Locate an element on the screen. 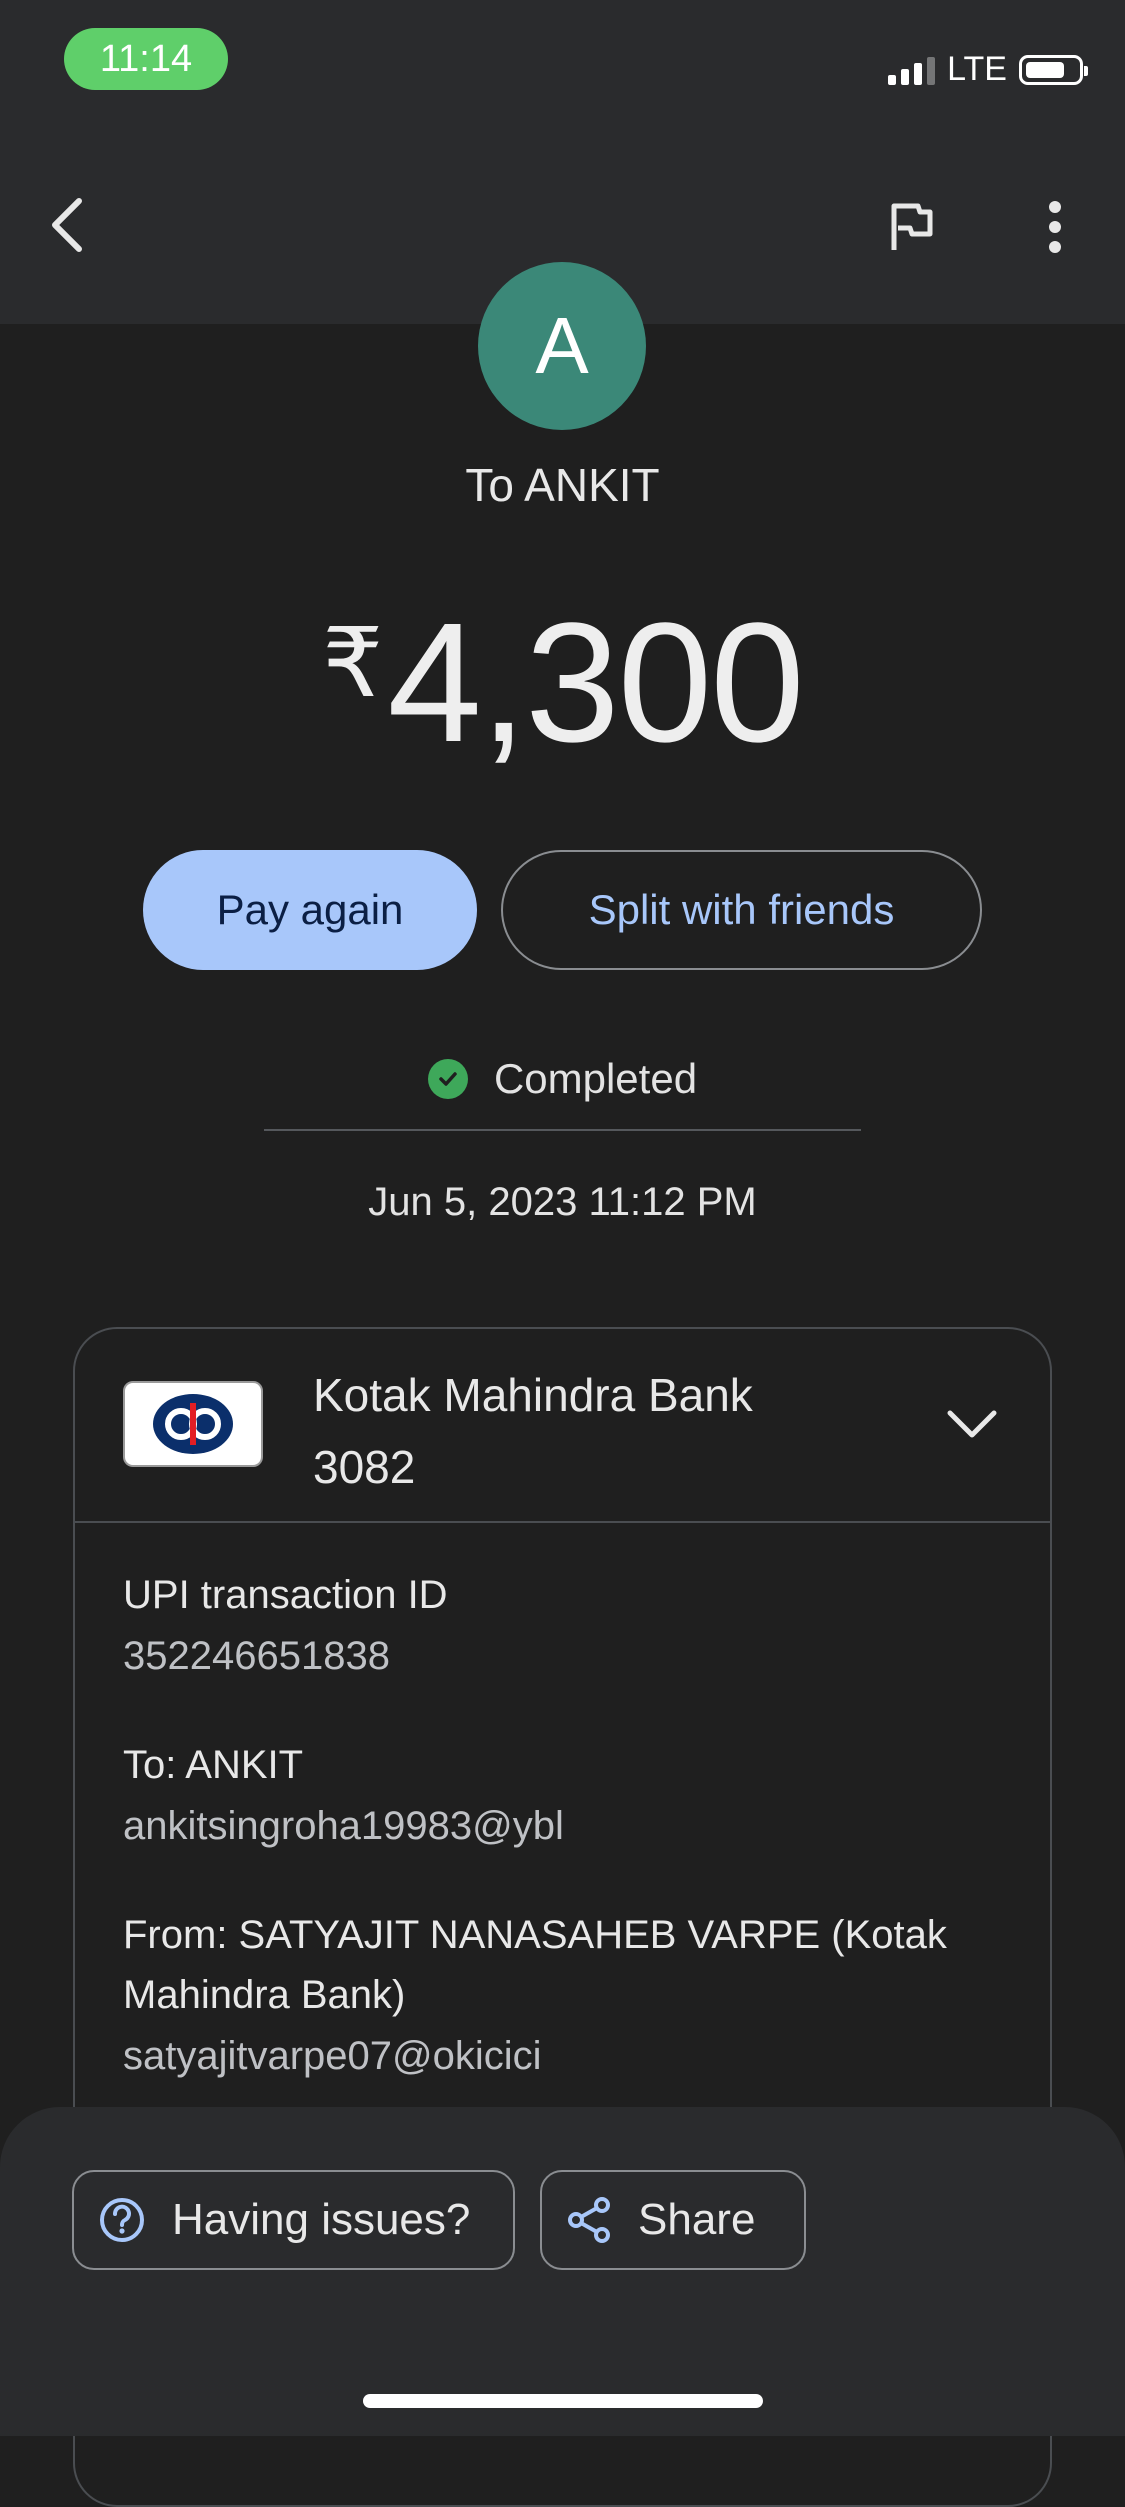 The image size is (1125, 2507). status-bar: 11:14 LTE is located at coordinates (562, 55).